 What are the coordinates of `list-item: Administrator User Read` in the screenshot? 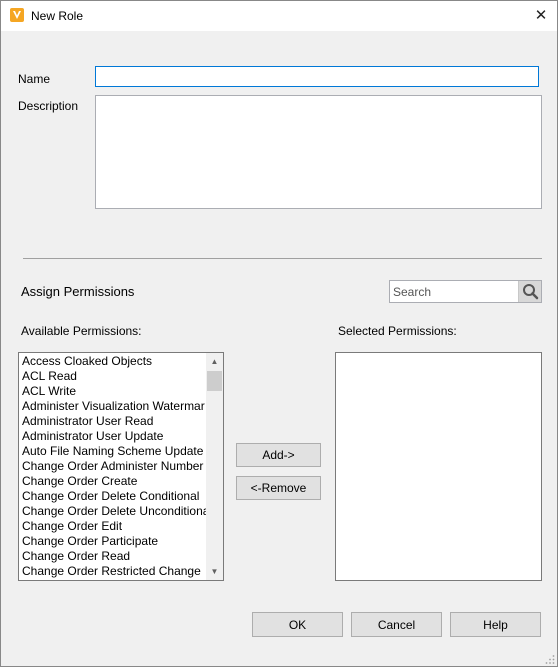 It's located at (112, 421).